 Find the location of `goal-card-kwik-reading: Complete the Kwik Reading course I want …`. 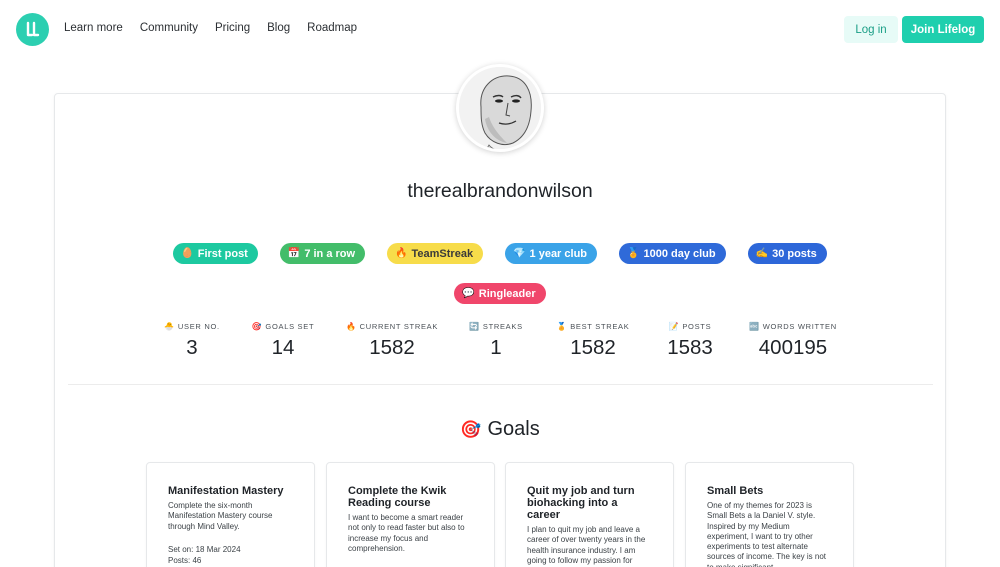

goal-card-kwik-reading: Complete the Kwik Reading course I want … is located at coordinates (410, 514).